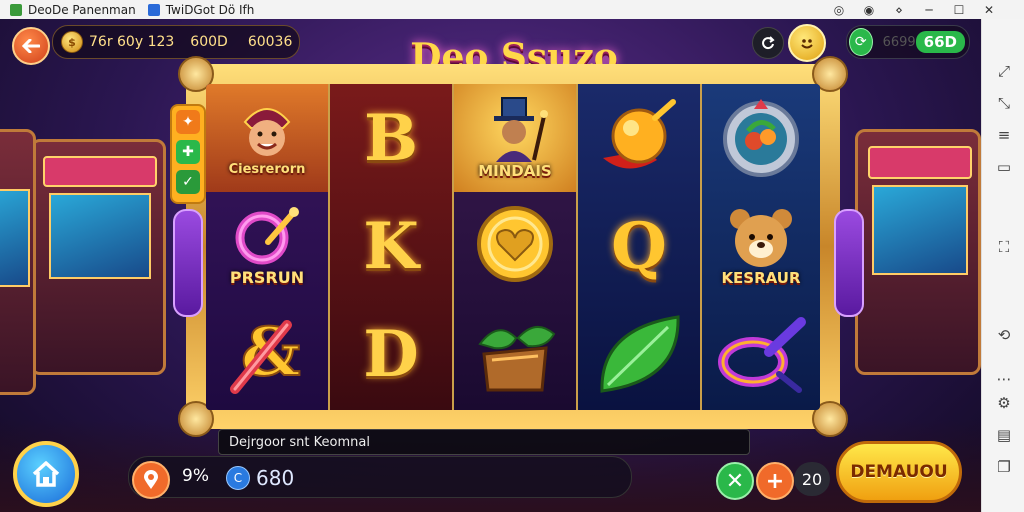  Describe the element at coordinates (275, 478) in the screenshot. I see `balance-value: 680` at that location.